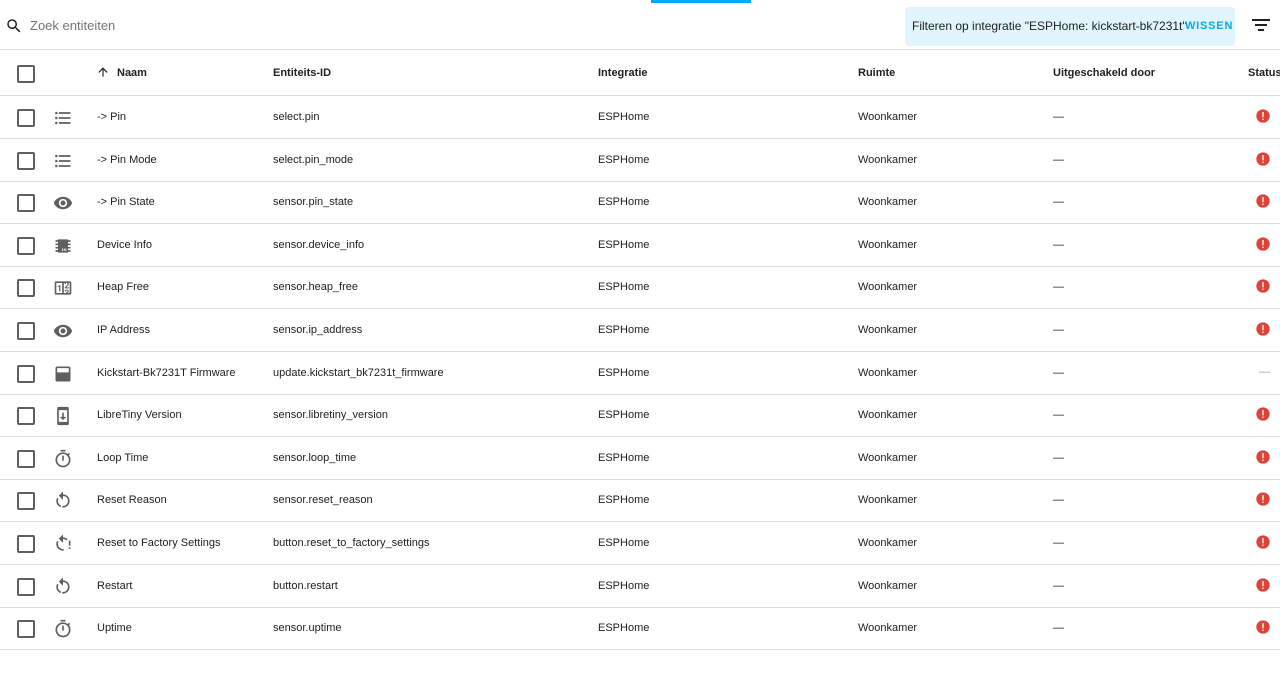  I want to click on entity-id: sensor.device_info, so click(319, 244).